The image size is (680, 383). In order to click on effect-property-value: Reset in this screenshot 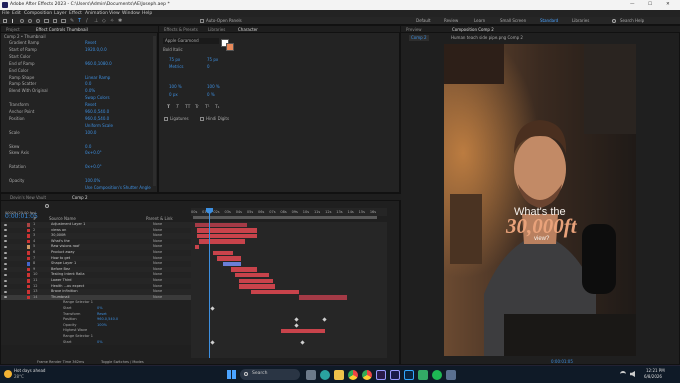, I will do `click(90, 105)`.